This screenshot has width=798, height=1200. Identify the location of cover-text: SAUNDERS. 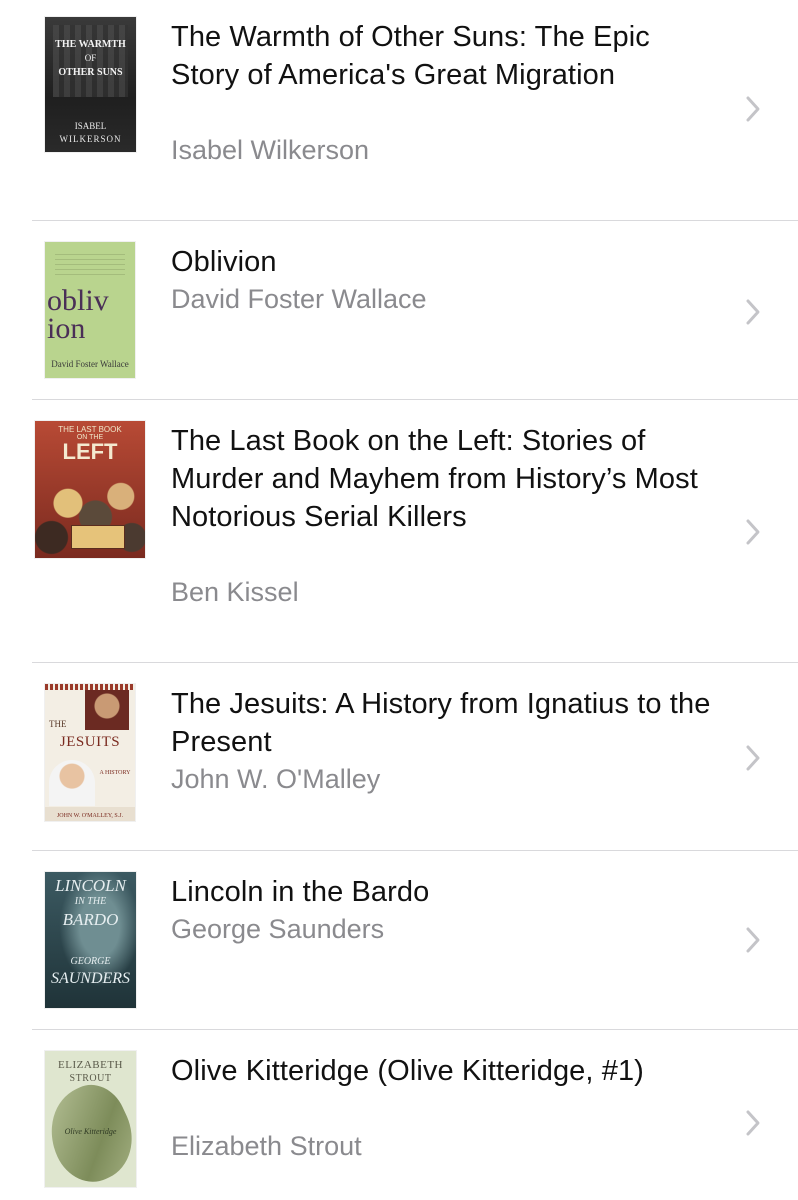
(90, 978).